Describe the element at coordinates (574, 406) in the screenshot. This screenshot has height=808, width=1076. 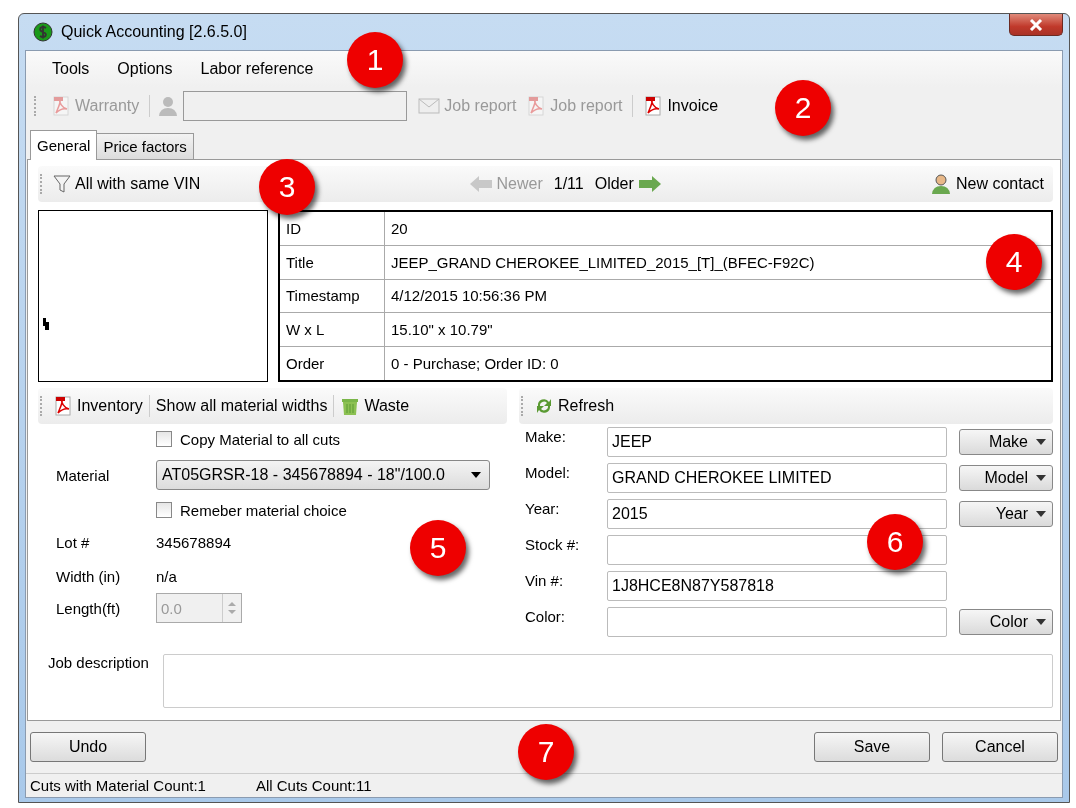
I see `refresh-button: Refresh` at that location.